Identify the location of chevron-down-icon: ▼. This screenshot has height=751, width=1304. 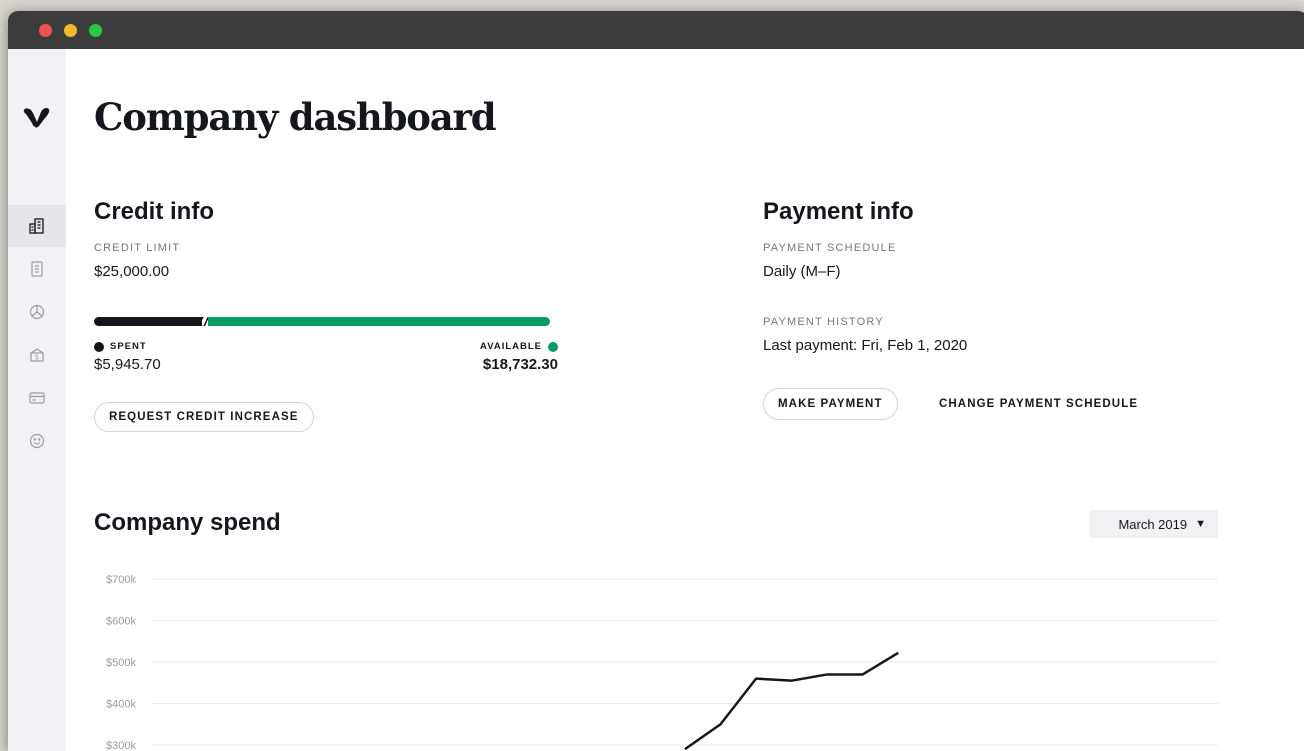
(1200, 524).